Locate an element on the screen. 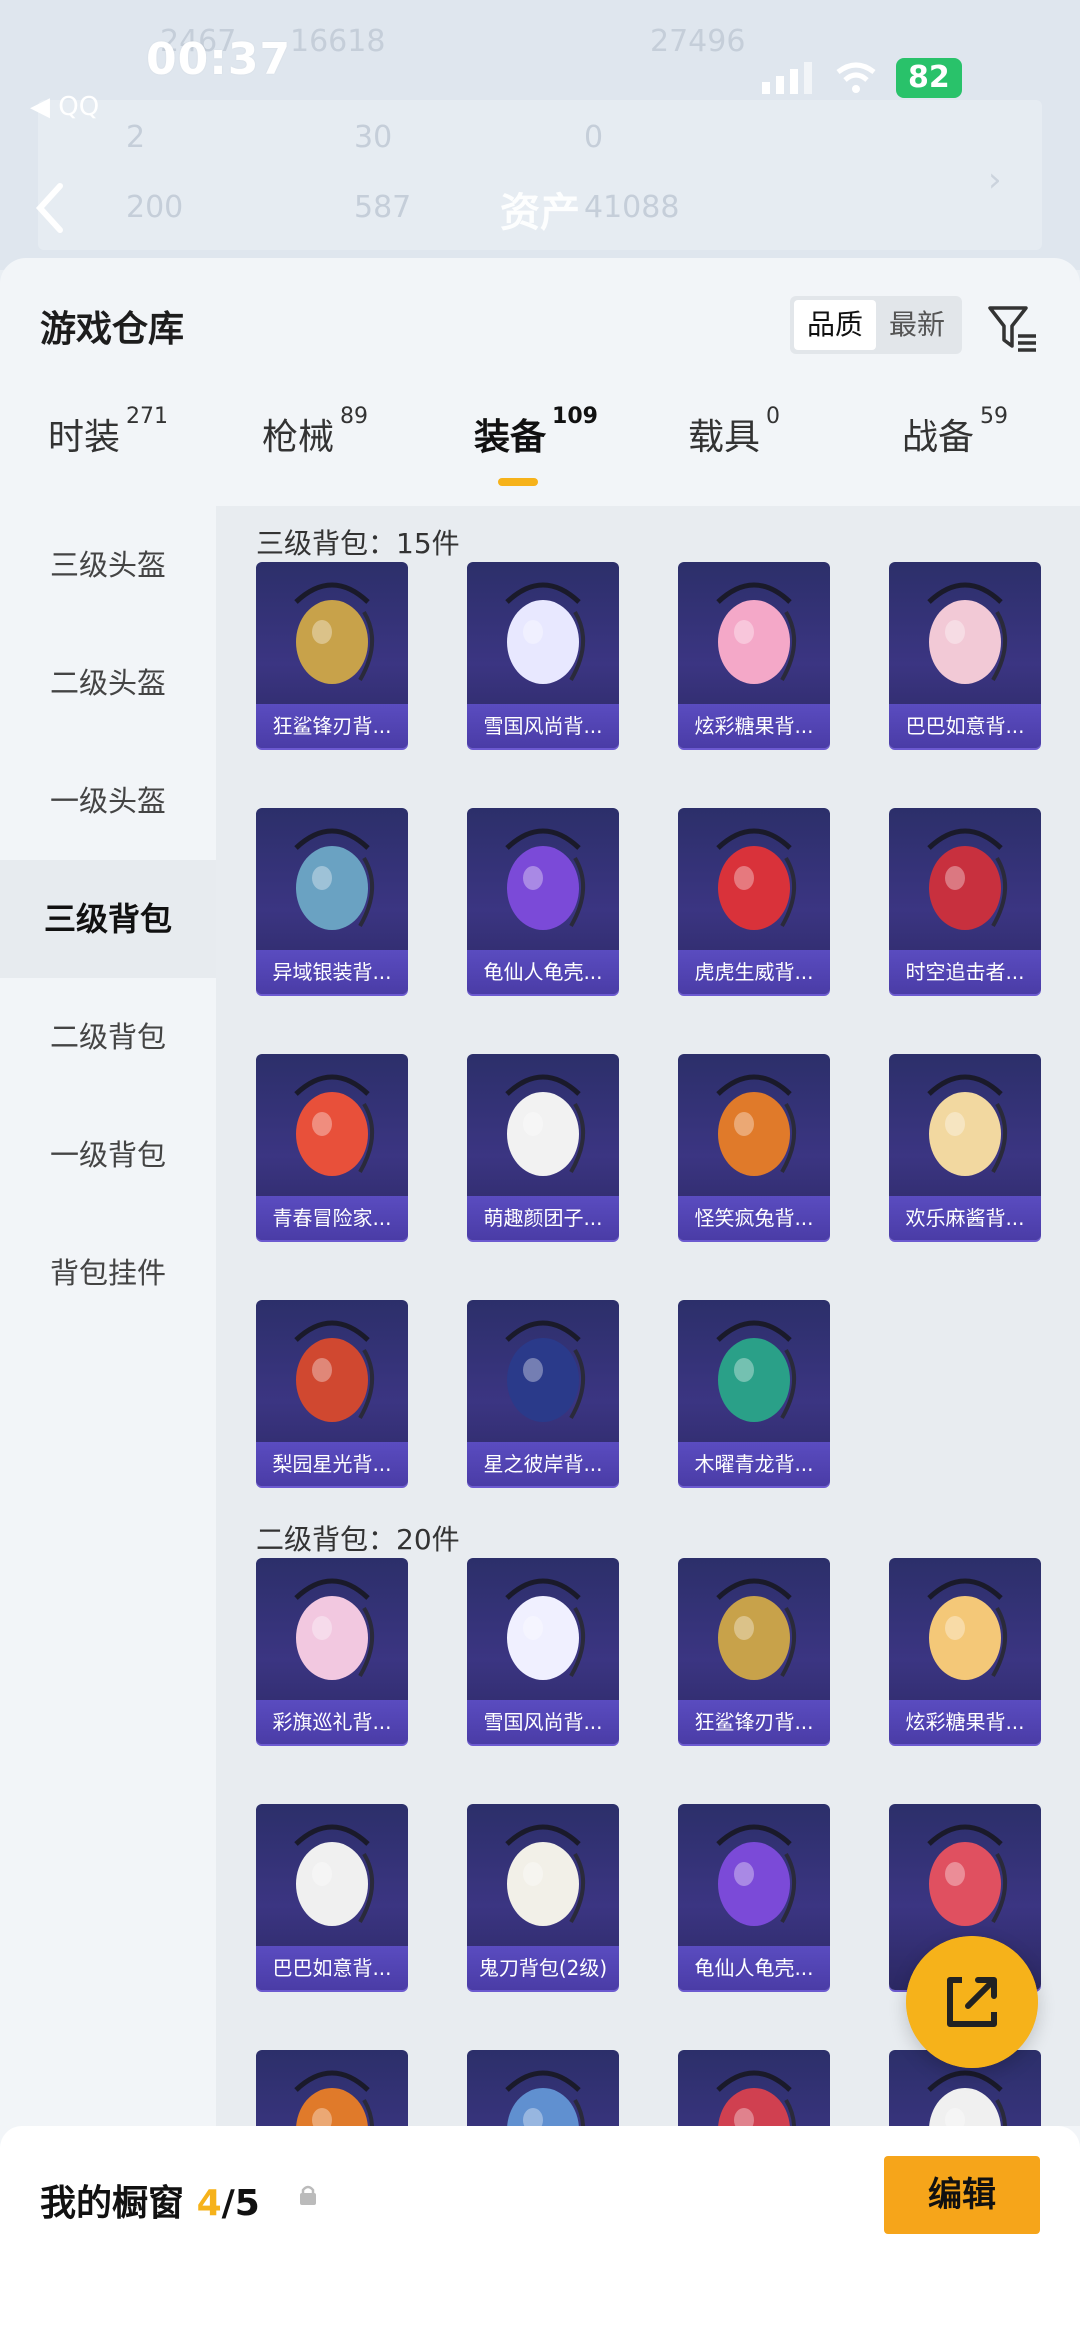 The width and height of the screenshot is (1080, 2347). bg-number: 16618 is located at coordinates (338, 41).